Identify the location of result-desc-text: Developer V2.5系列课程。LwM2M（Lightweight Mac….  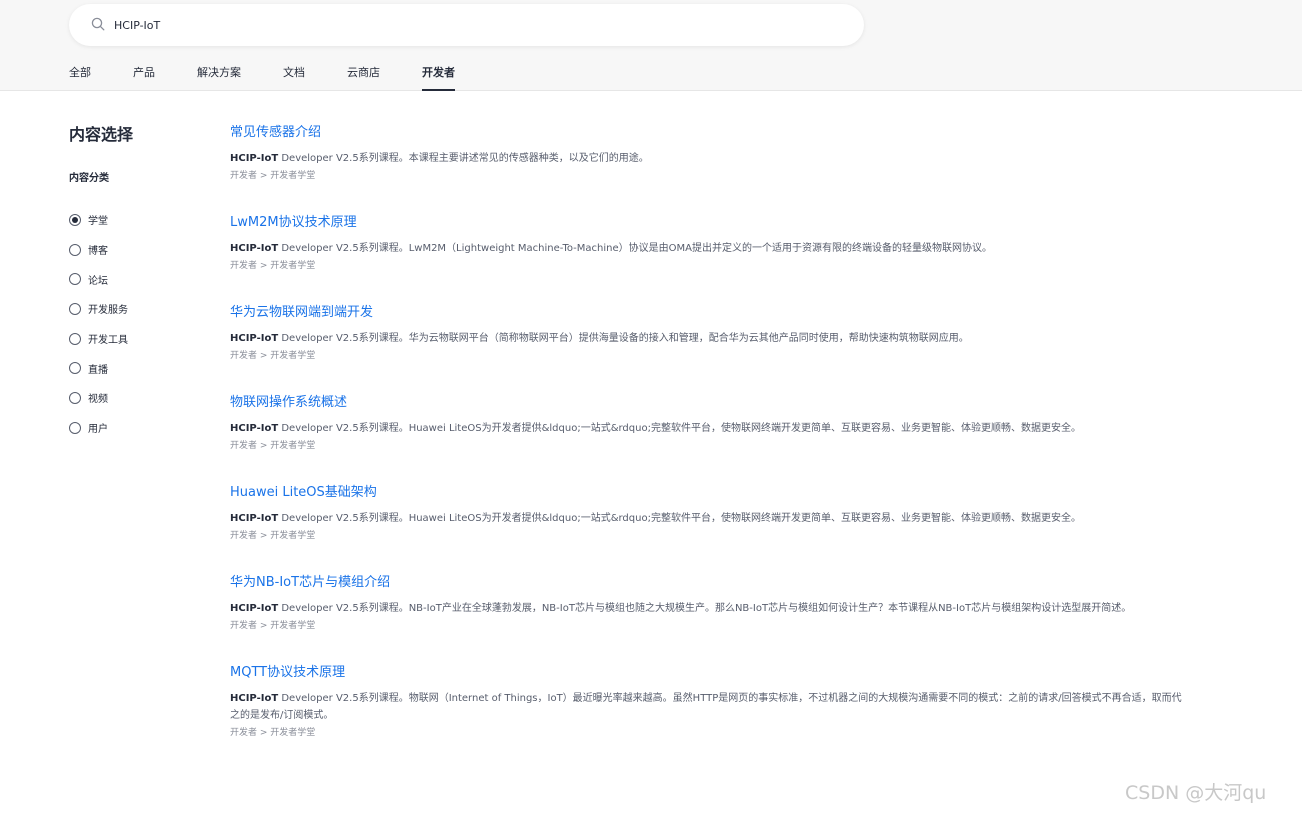
(635, 248).